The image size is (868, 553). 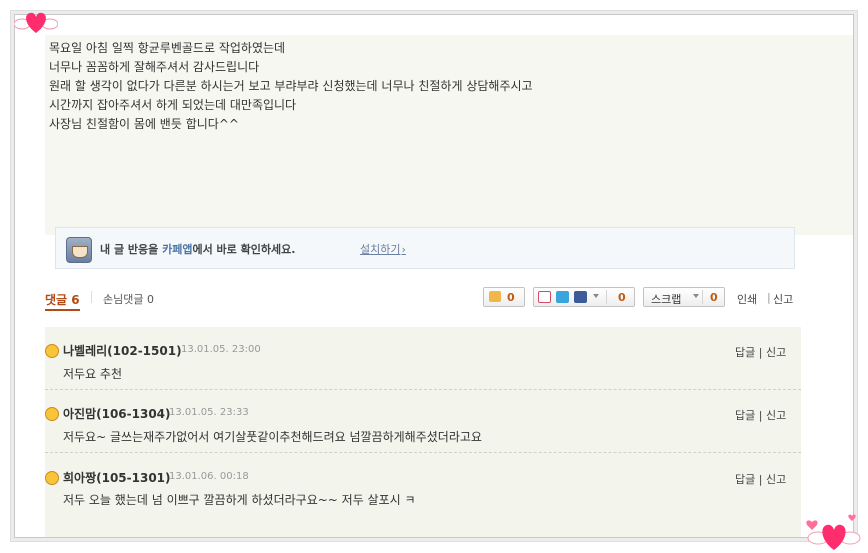 What do you see at coordinates (666, 299) in the screenshot?
I see `scrap-label: 스크랩` at bounding box center [666, 299].